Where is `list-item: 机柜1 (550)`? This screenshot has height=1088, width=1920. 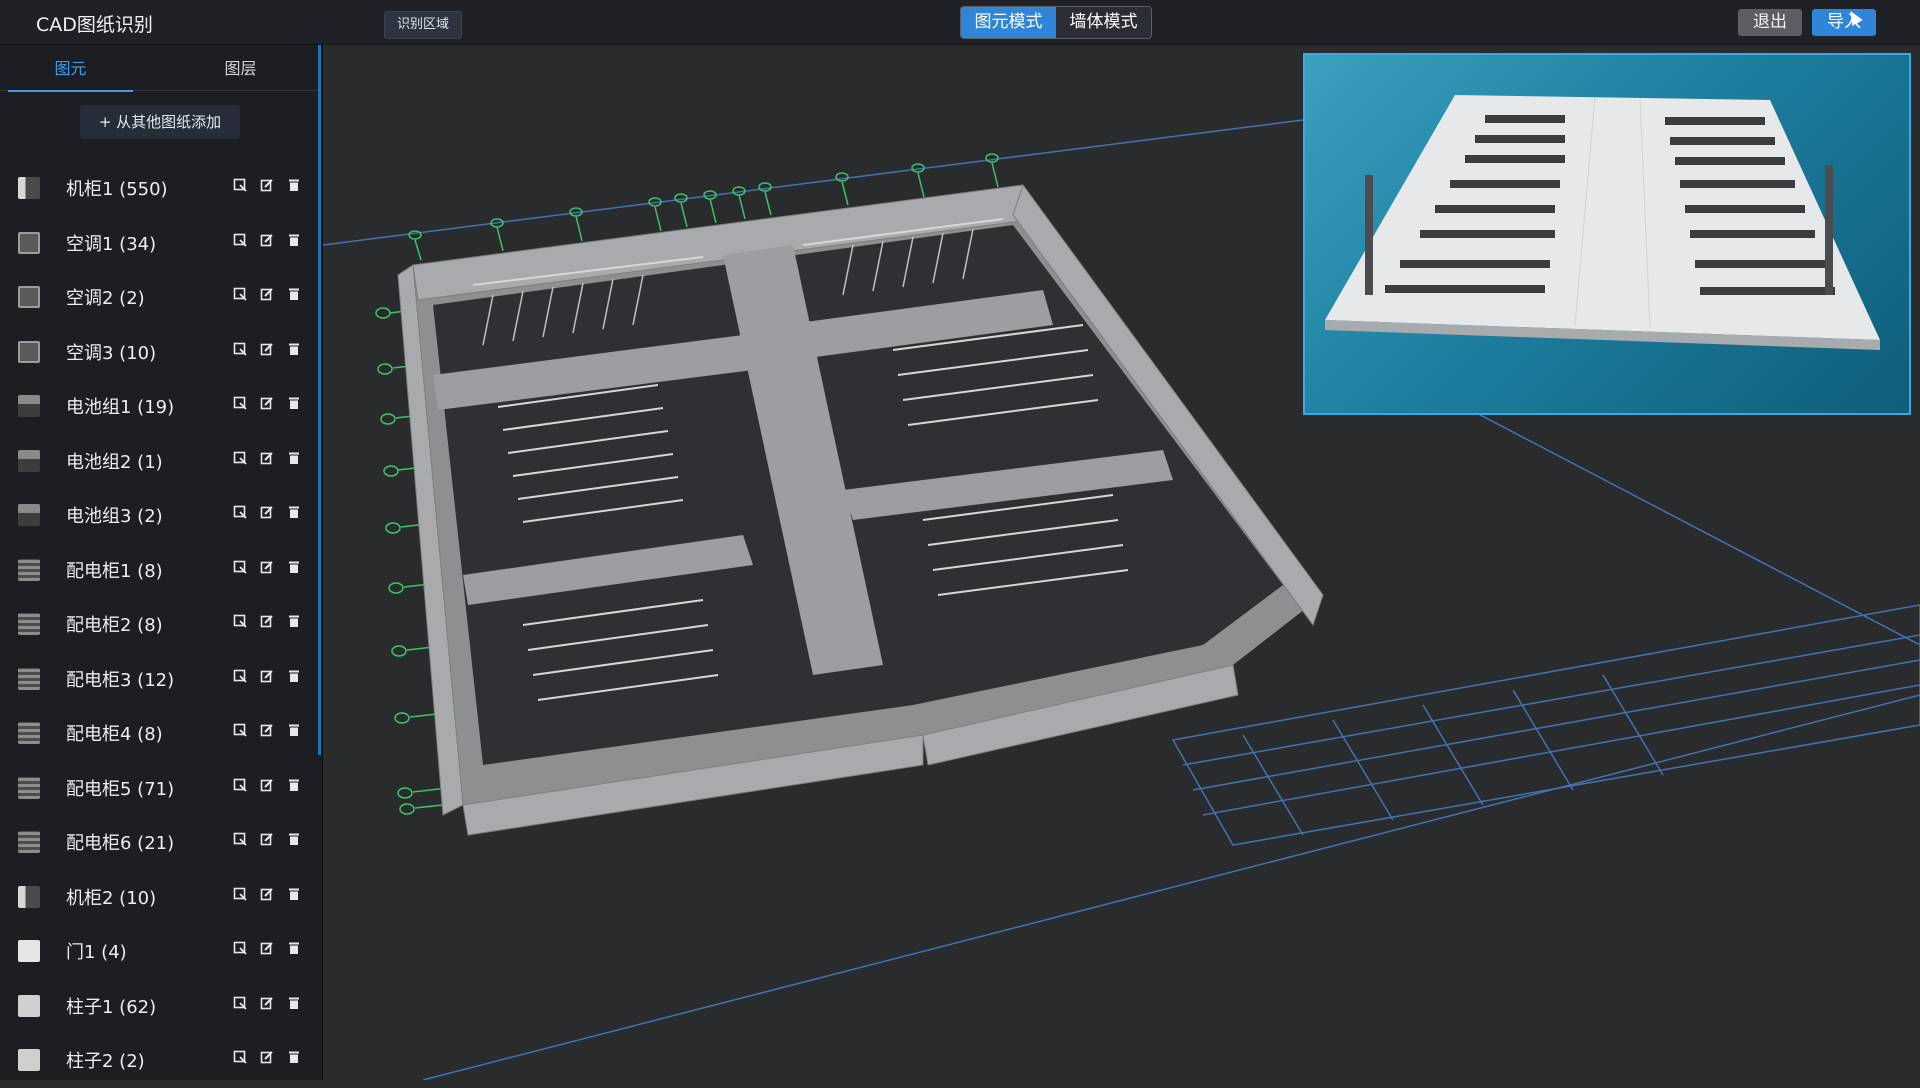 list-item: 机柜1 (550) is located at coordinates (159, 188).